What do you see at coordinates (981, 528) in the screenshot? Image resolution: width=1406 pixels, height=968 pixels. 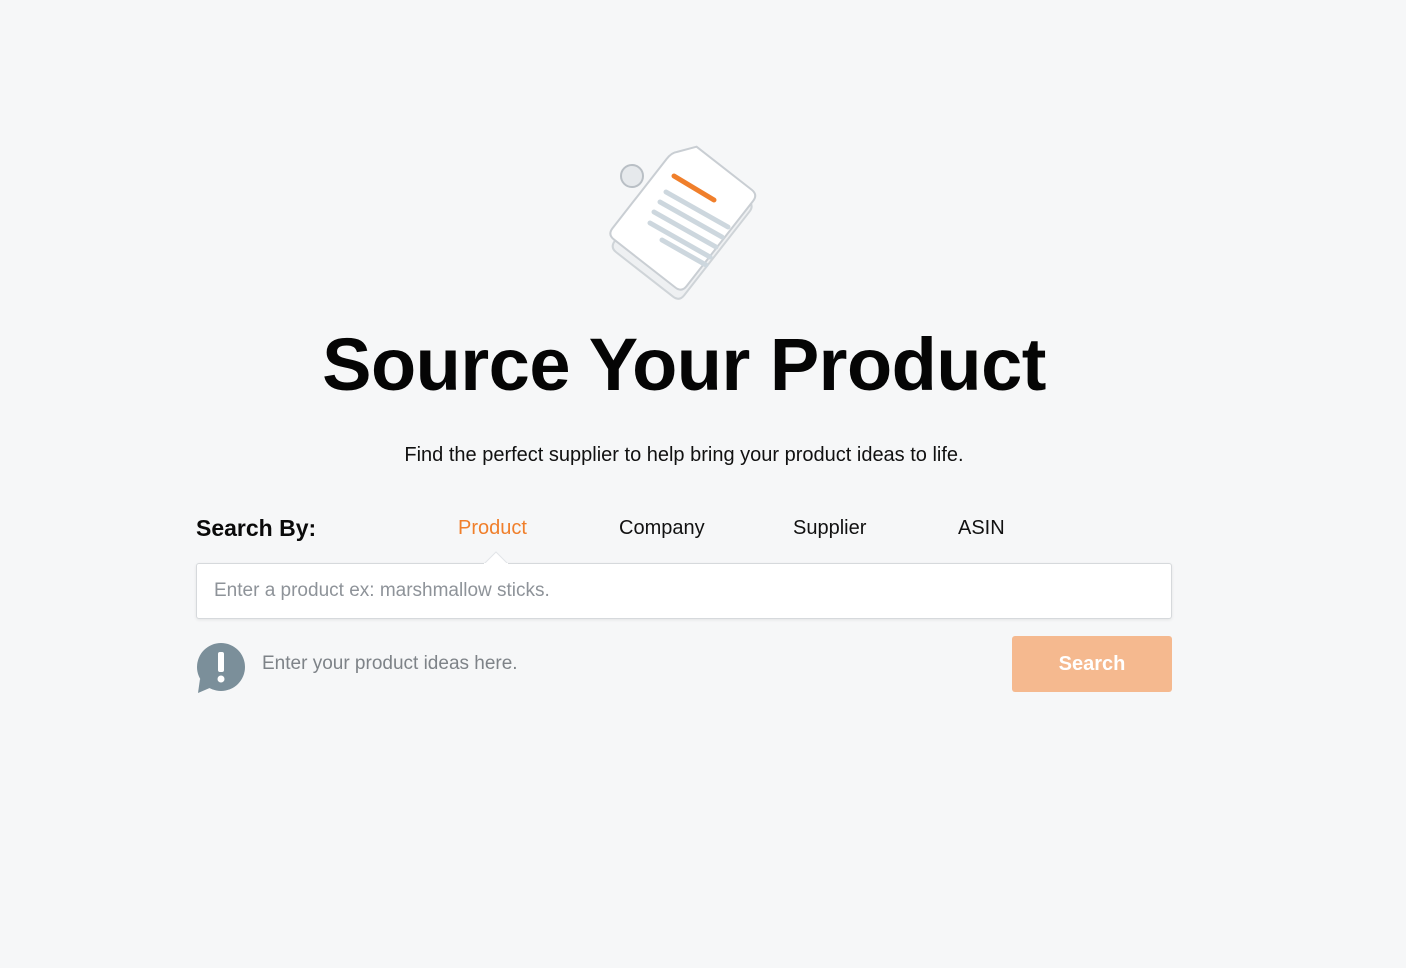 I see `tab-asin: ASIN` at bounding box center [981, 528].